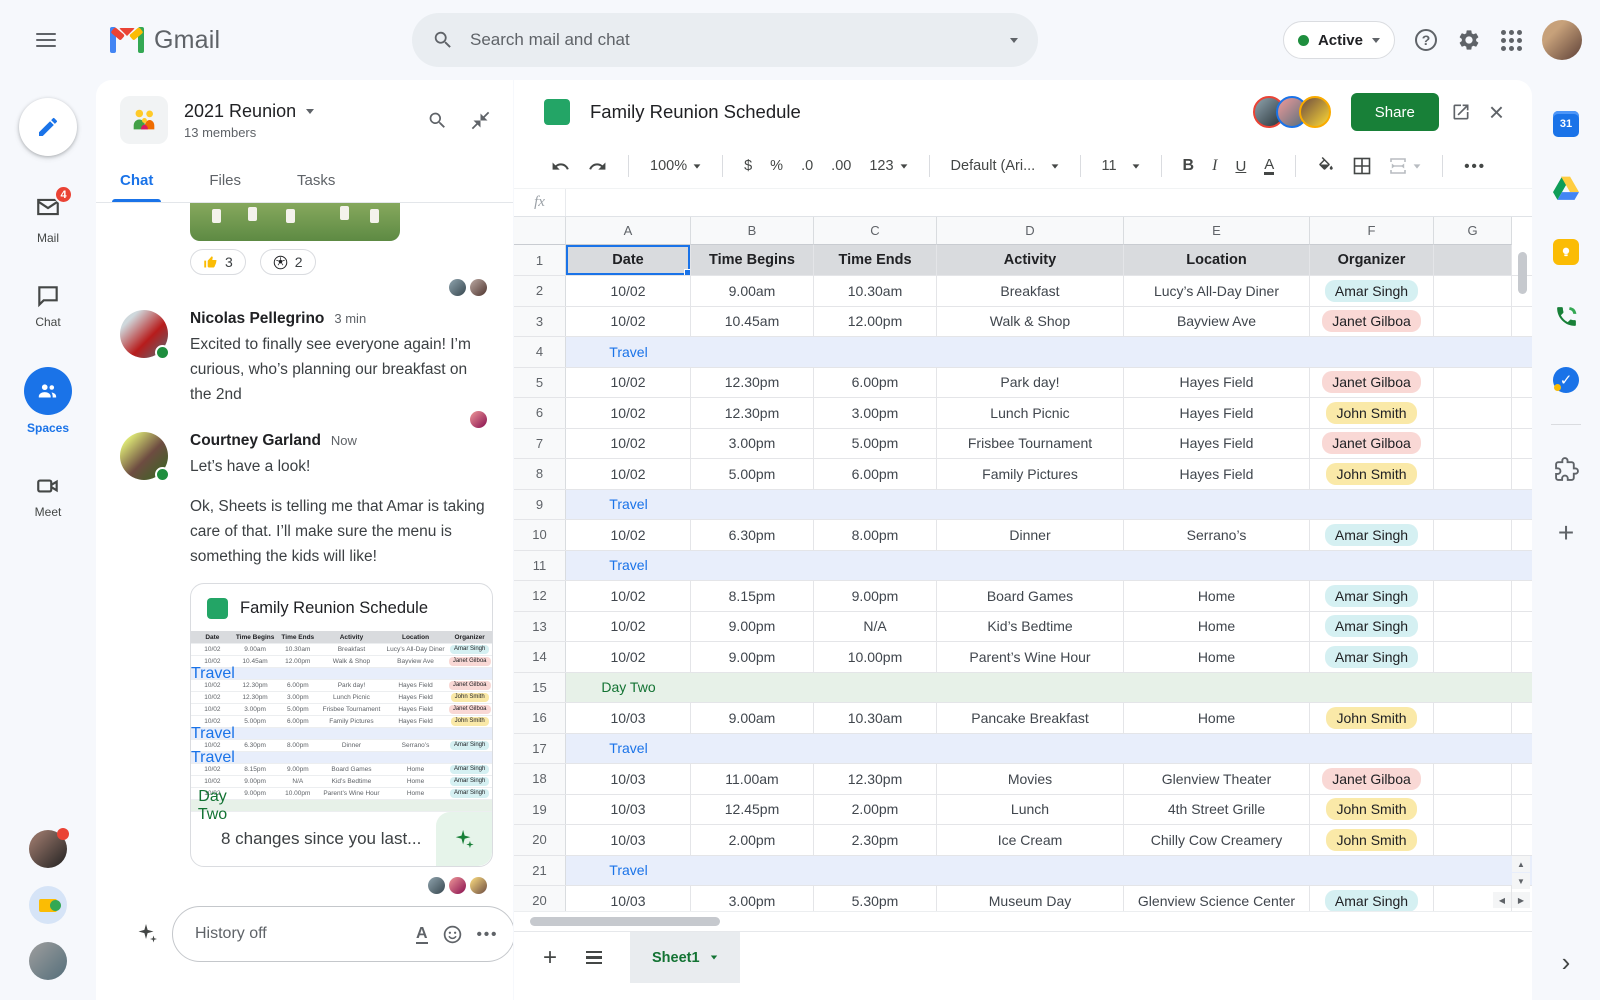 The width and height of the screenshot is (1600, 1000). What do you see at coordinates (752, 898) in the screenshot?
I see `grid-cell: 3.00pm` at bounding box center [752, 898].